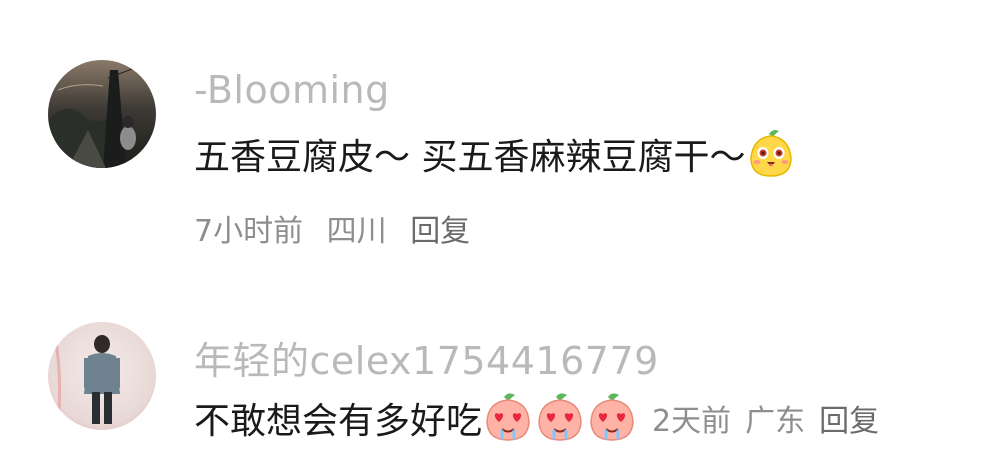 Image resolution: width=1006 pixels, height=474 pixels. What do you see at coordinates (692, 421) in the screenshot?
I see `comment-time: 2天前` at bounding box center [692, 421].